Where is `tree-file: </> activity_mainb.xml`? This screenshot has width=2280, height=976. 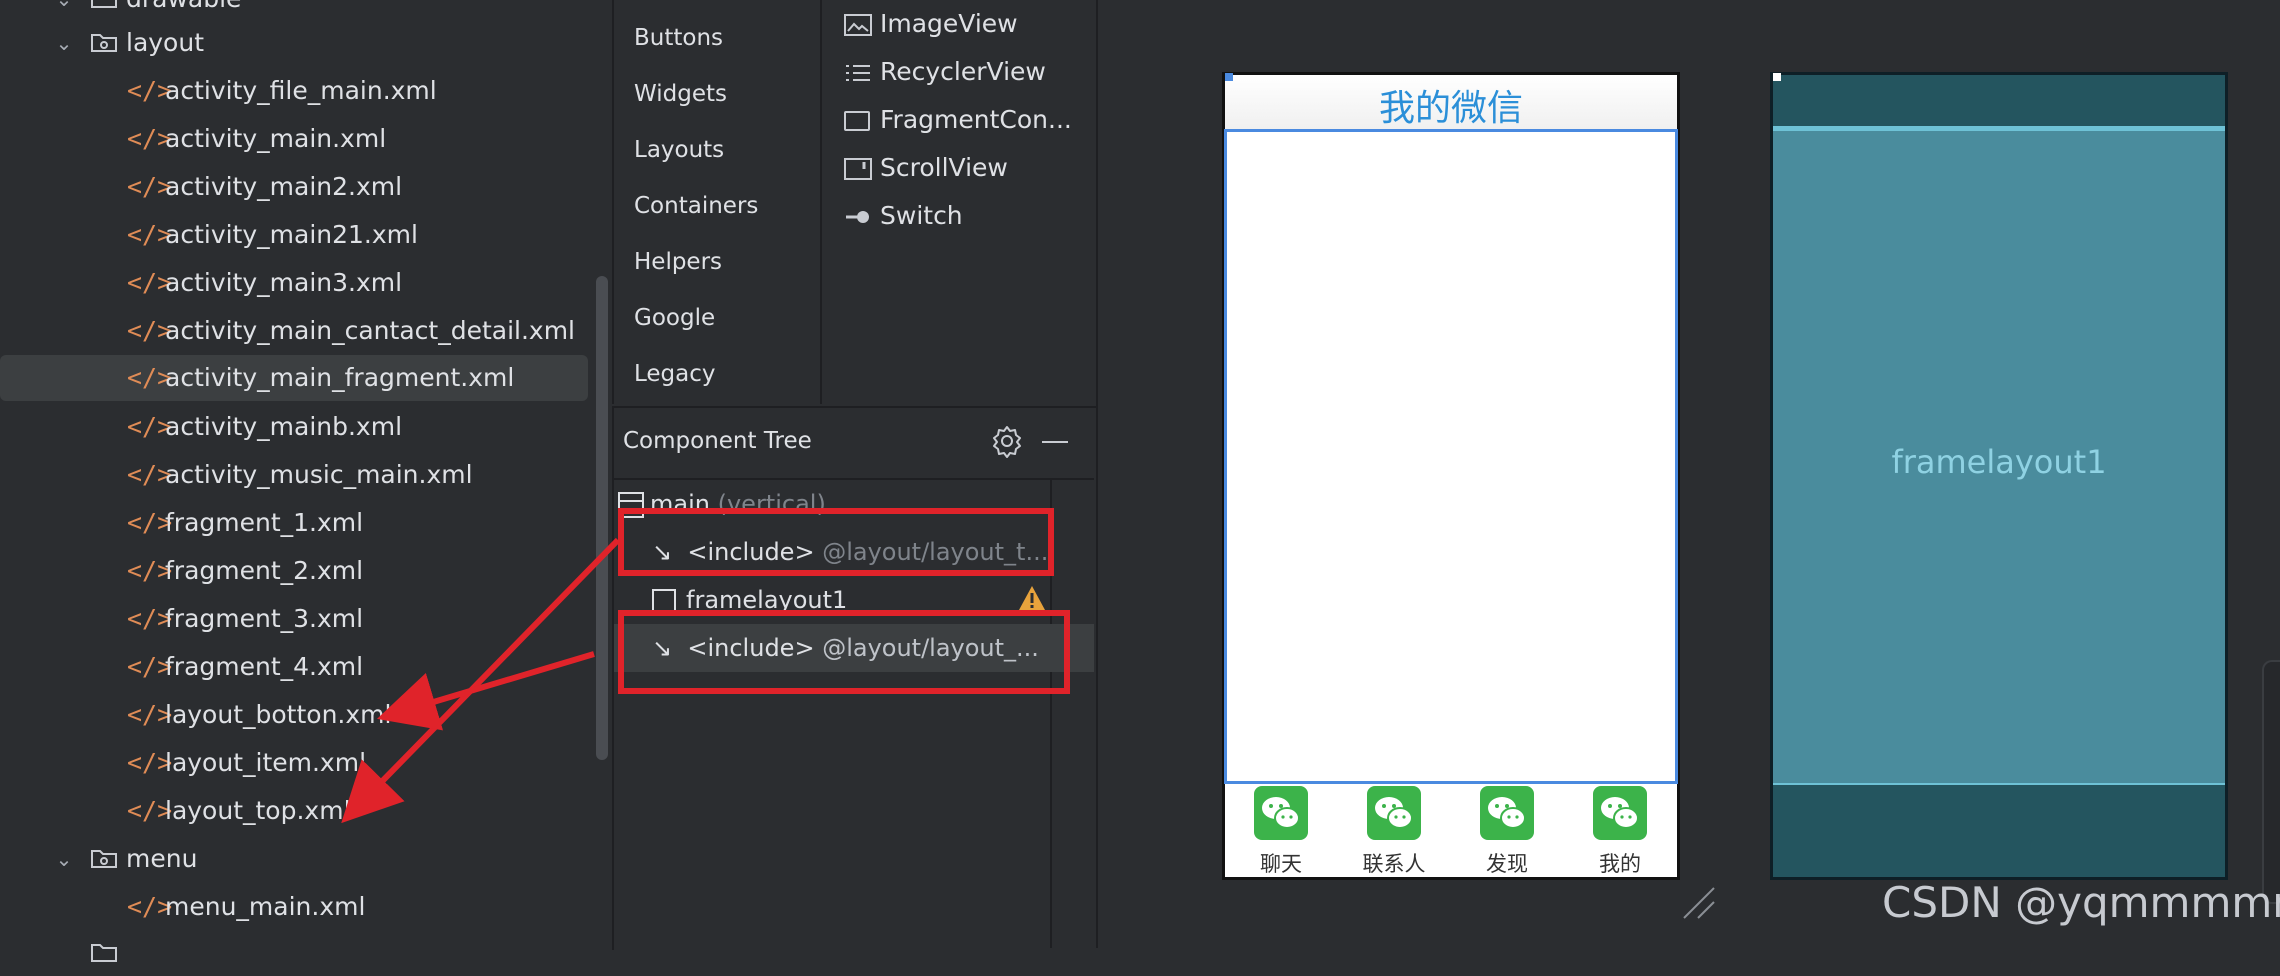 tree-file: </> activity_mainb.xml is located at coordinates (294, 427).